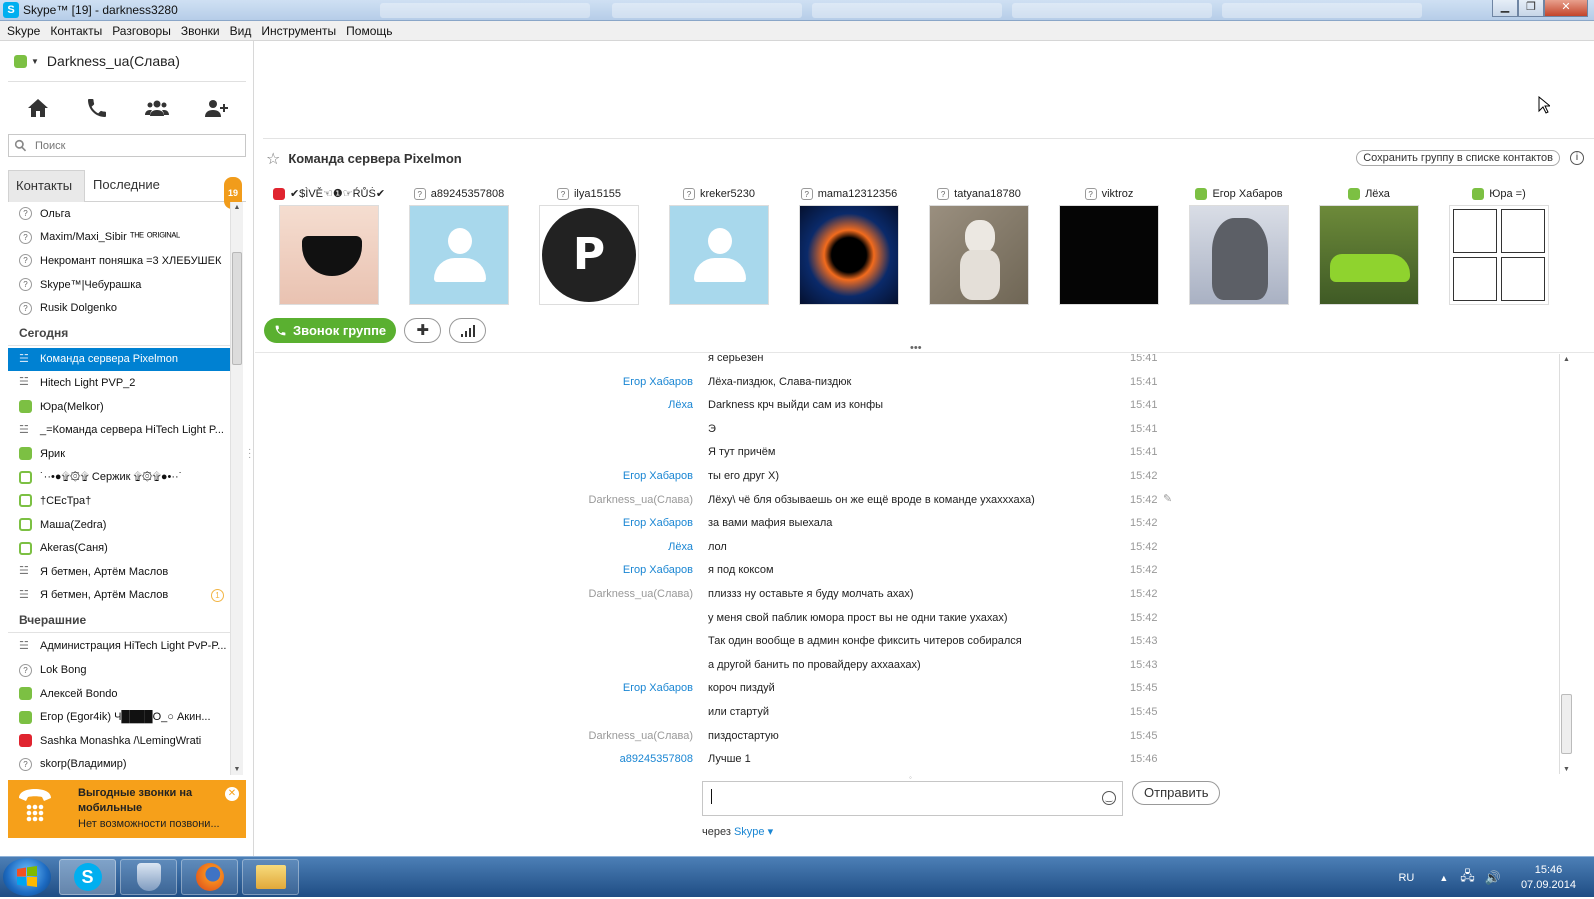  I want to click on phone-icon, so click(97, 108).